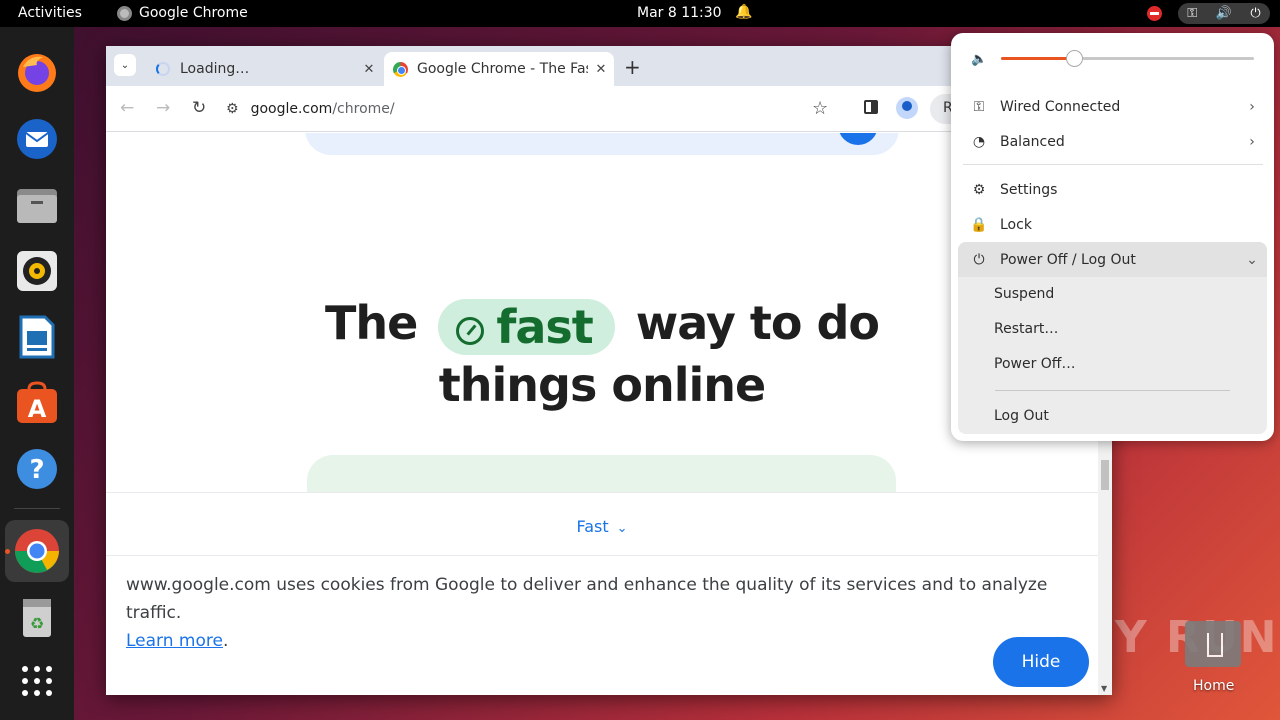 The width and height of the screenshot is (1280, 720). I want to click on lock-icon: 🔒, so click(979, 224).